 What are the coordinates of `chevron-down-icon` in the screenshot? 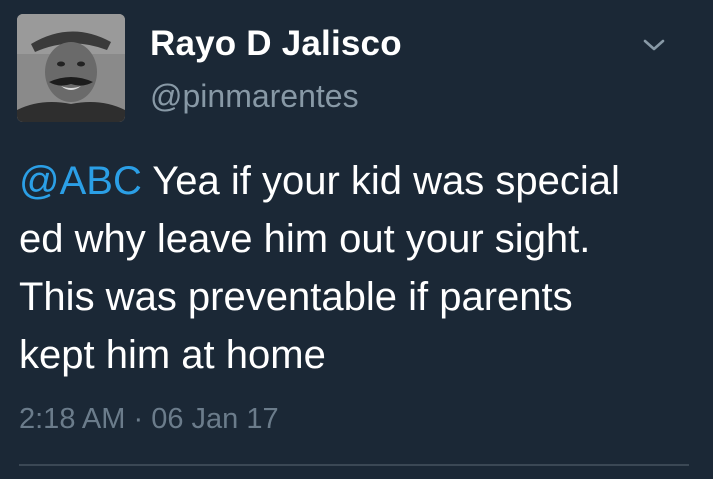 It's located at (654, 45).